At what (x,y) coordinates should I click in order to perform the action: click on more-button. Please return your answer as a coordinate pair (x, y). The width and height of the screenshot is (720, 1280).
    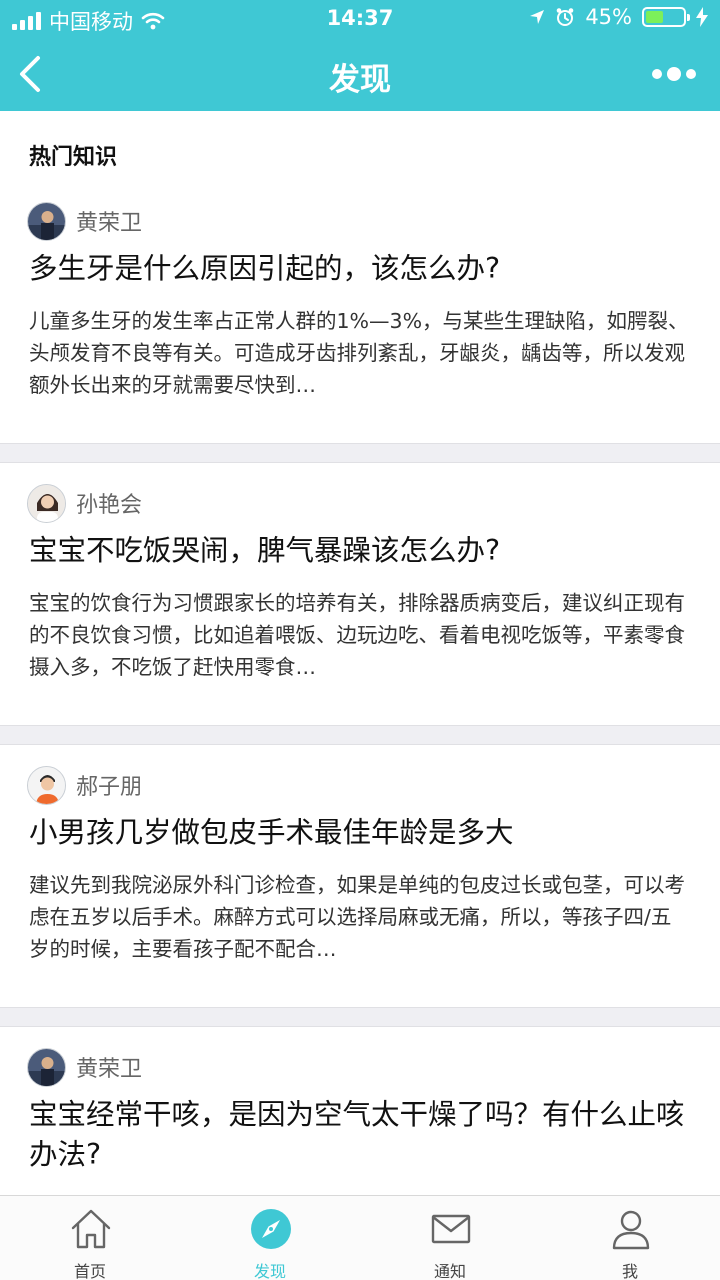
    Looking at the image, I should click on (675, 74).